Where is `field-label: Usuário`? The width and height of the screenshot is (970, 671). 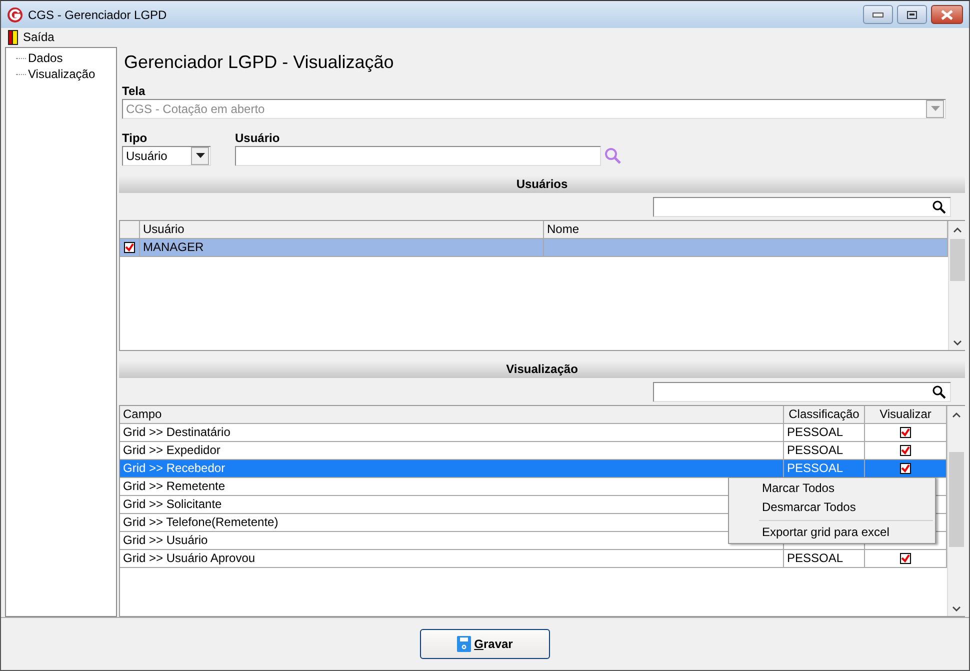
field-label: Usuário is located at coordinates (257, 138).